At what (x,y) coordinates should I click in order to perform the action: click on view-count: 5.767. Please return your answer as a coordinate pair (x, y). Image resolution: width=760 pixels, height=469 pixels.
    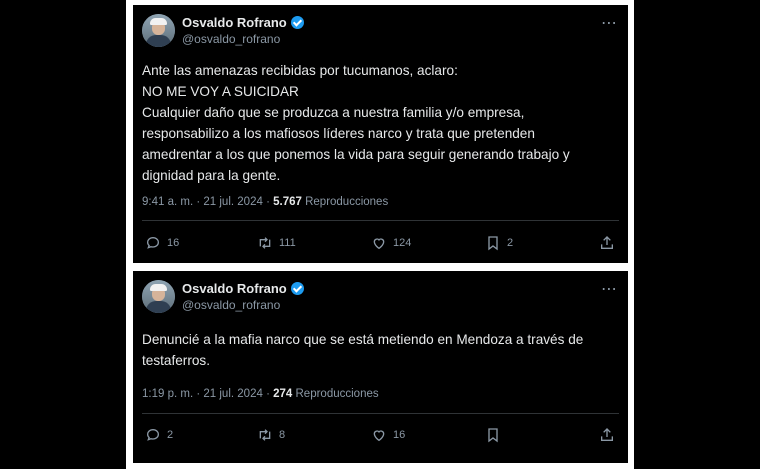
    Looking at the image, I should click on (287, 202).